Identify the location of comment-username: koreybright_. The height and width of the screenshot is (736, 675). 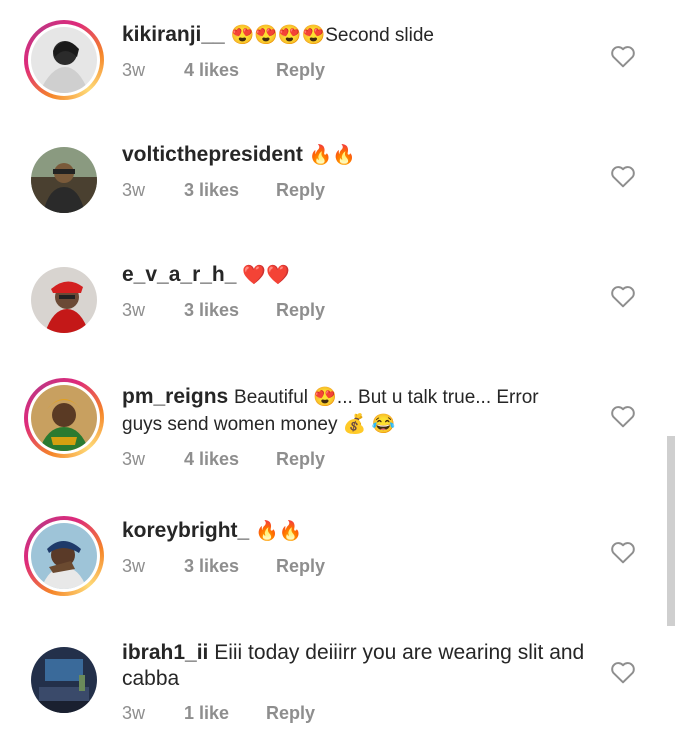
(185, 530).